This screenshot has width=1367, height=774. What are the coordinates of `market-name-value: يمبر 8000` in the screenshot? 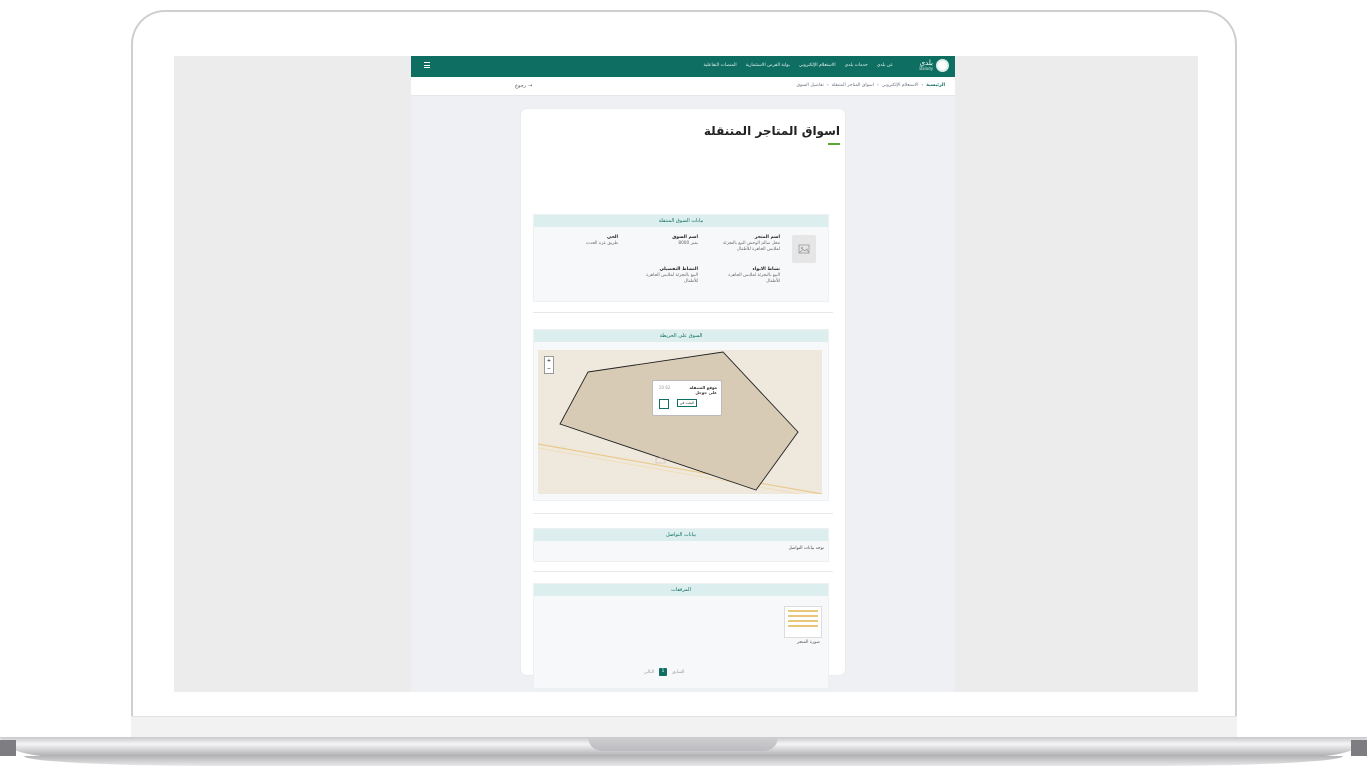 It's located at (688, 243).